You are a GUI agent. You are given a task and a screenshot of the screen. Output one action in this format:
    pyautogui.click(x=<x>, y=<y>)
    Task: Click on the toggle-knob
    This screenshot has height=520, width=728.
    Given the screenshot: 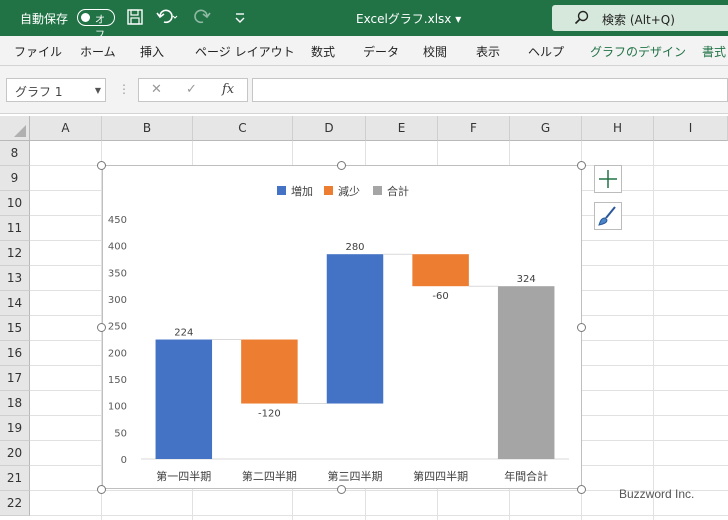 What is the action you would take?
    pyautogui.click(x=85, y=17)
    